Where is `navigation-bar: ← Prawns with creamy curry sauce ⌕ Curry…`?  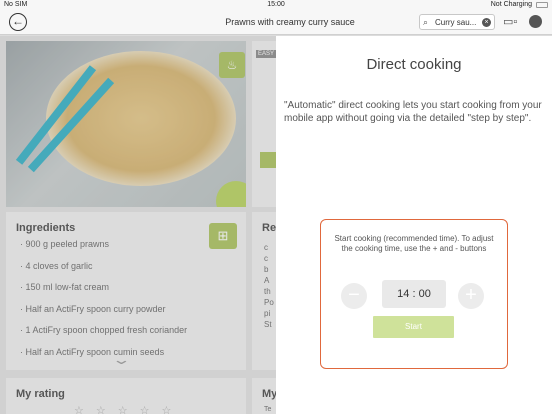 navigation-bar: ← Prawns with creamy curry sauce ⌕ Curry… is located at coordinates (276, 22).